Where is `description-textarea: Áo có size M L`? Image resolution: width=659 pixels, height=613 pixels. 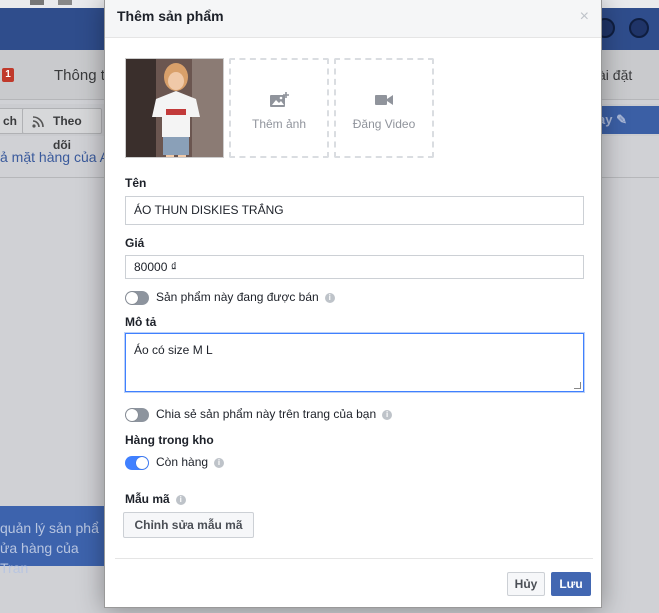 description-textarea: Áo có size M L is located at coordinates (354, 362).